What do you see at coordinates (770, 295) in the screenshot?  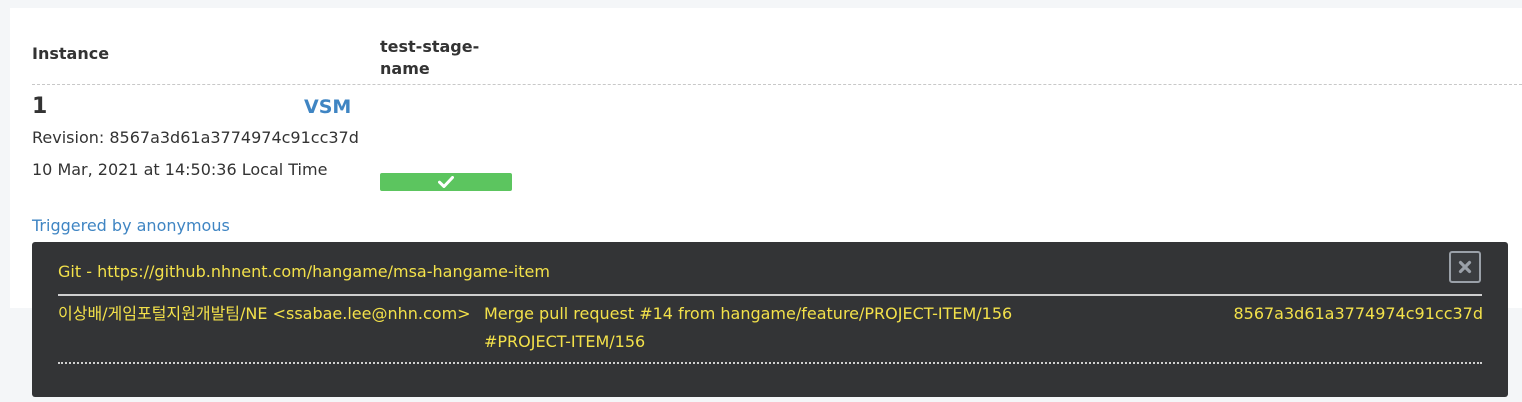 I see `popup-divider` at bounding box center [770, 295].